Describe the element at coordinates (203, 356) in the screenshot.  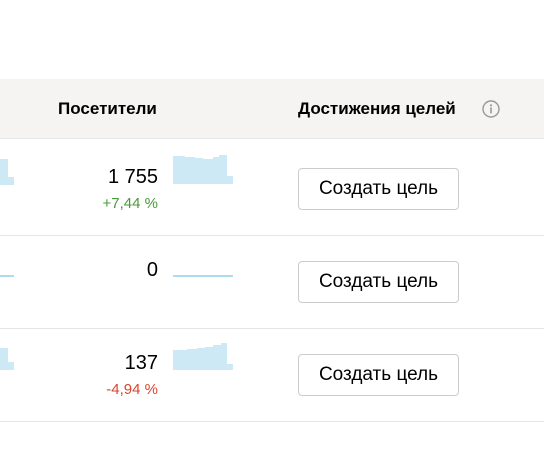
I see `row-3-visitors-sparkline` at that location.